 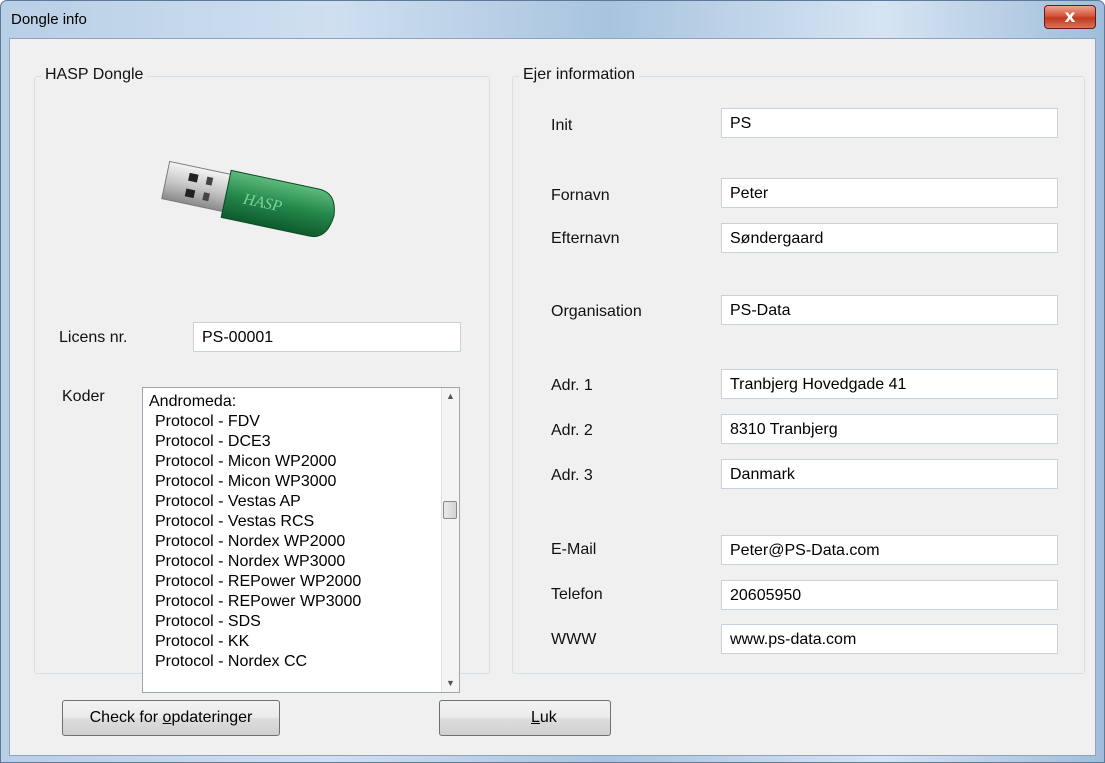 What do you see at coordinates (596, 311) in the screenshot?
I see `organisation-label: Organisation` at bounding box center [596, 311].